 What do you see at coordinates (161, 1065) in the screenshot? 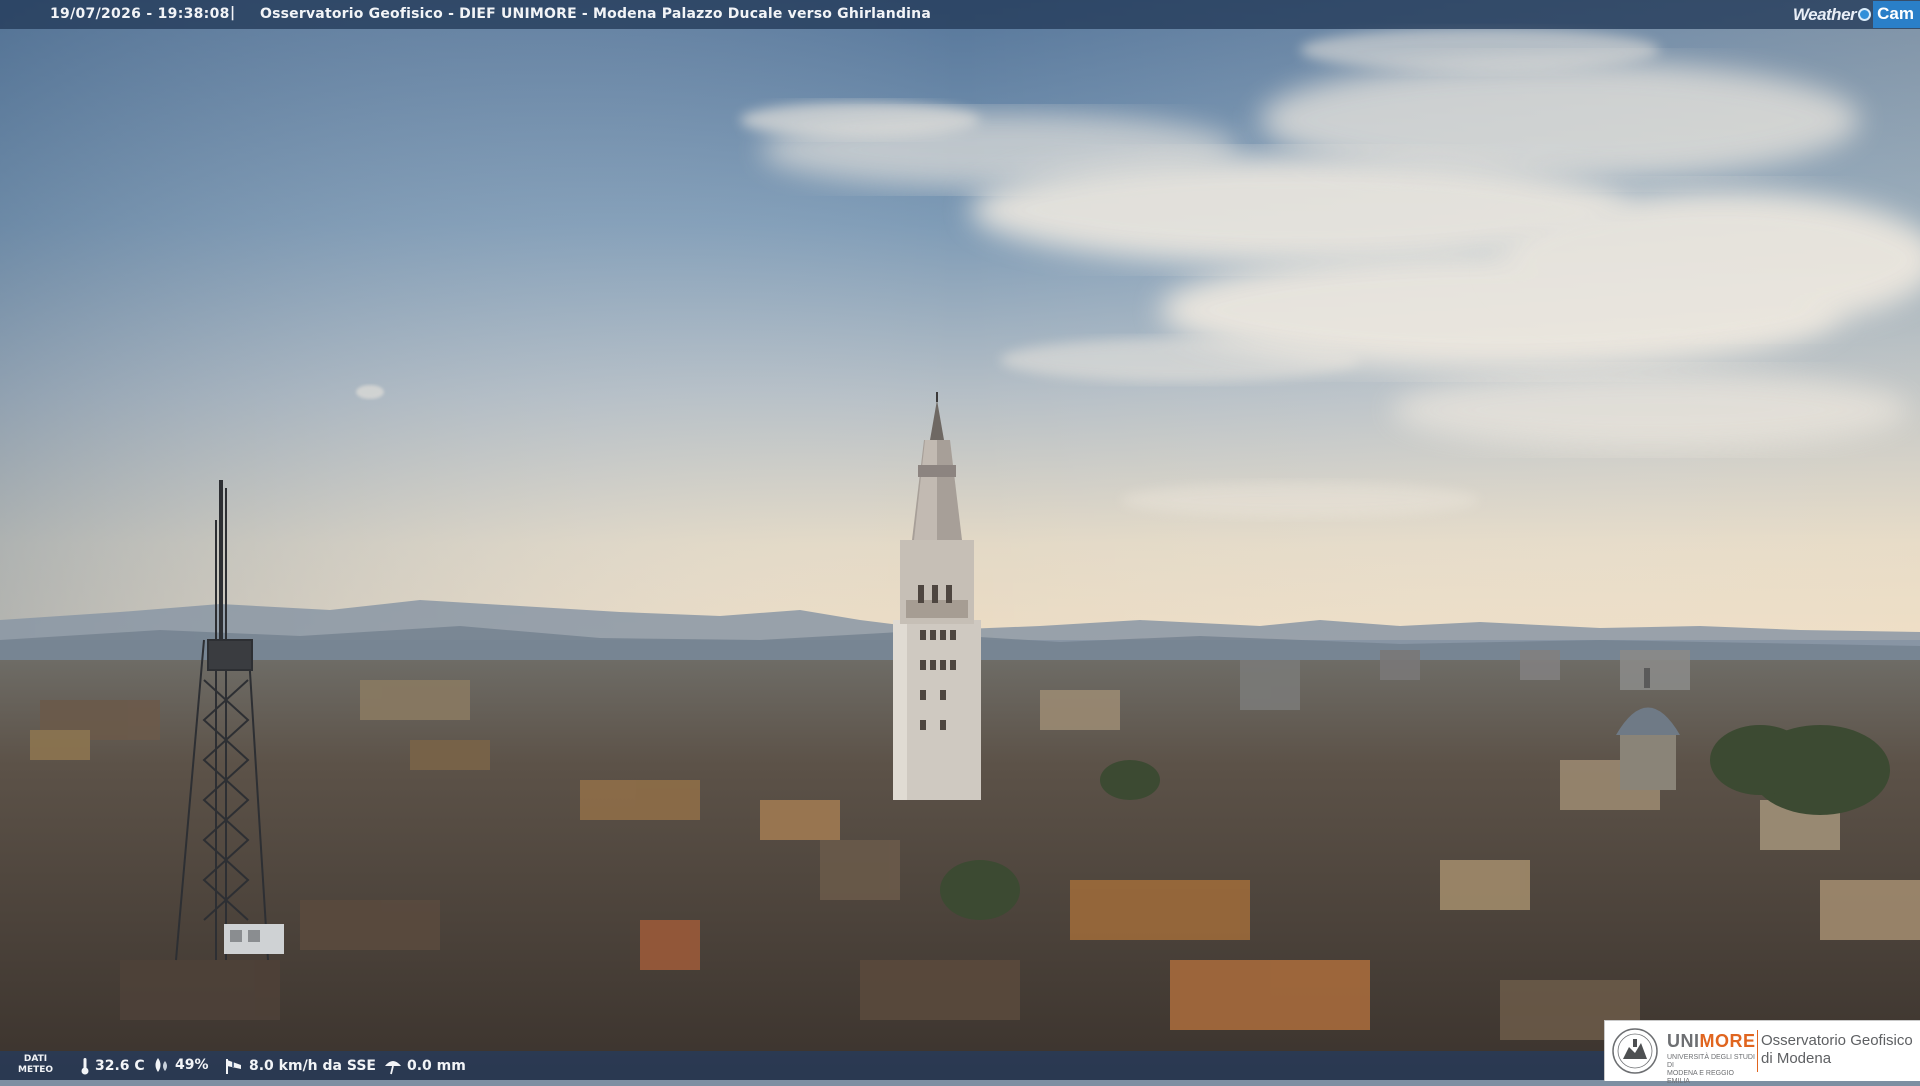
I see `drop-icon` at bounding box center [161, 1065].